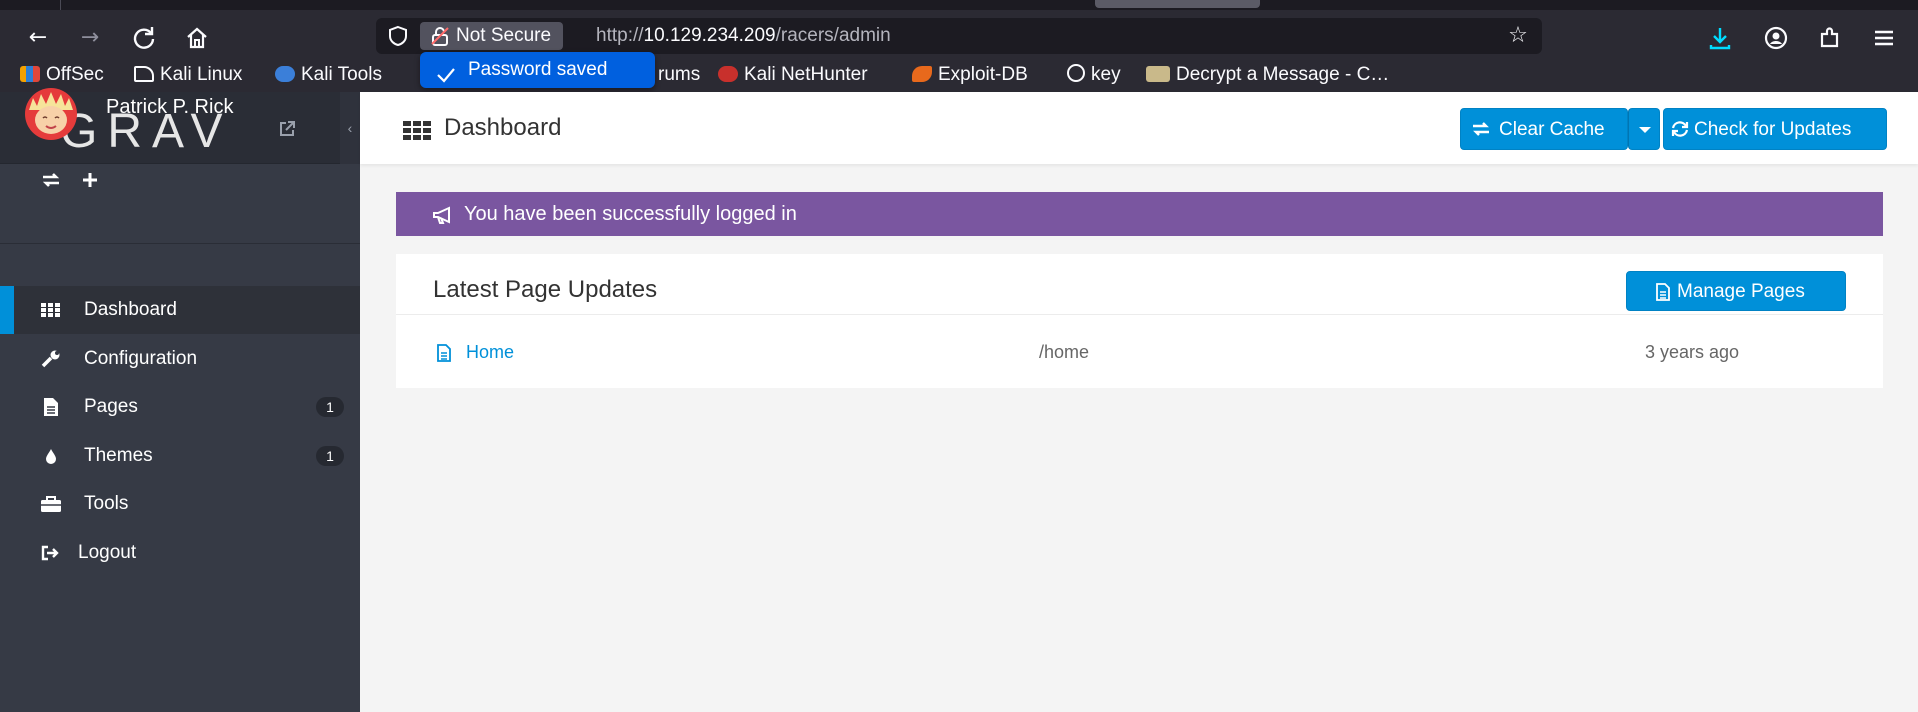 This screenshot has width=1918, height=712. I want to click on card-divider, so click(1139, 314).